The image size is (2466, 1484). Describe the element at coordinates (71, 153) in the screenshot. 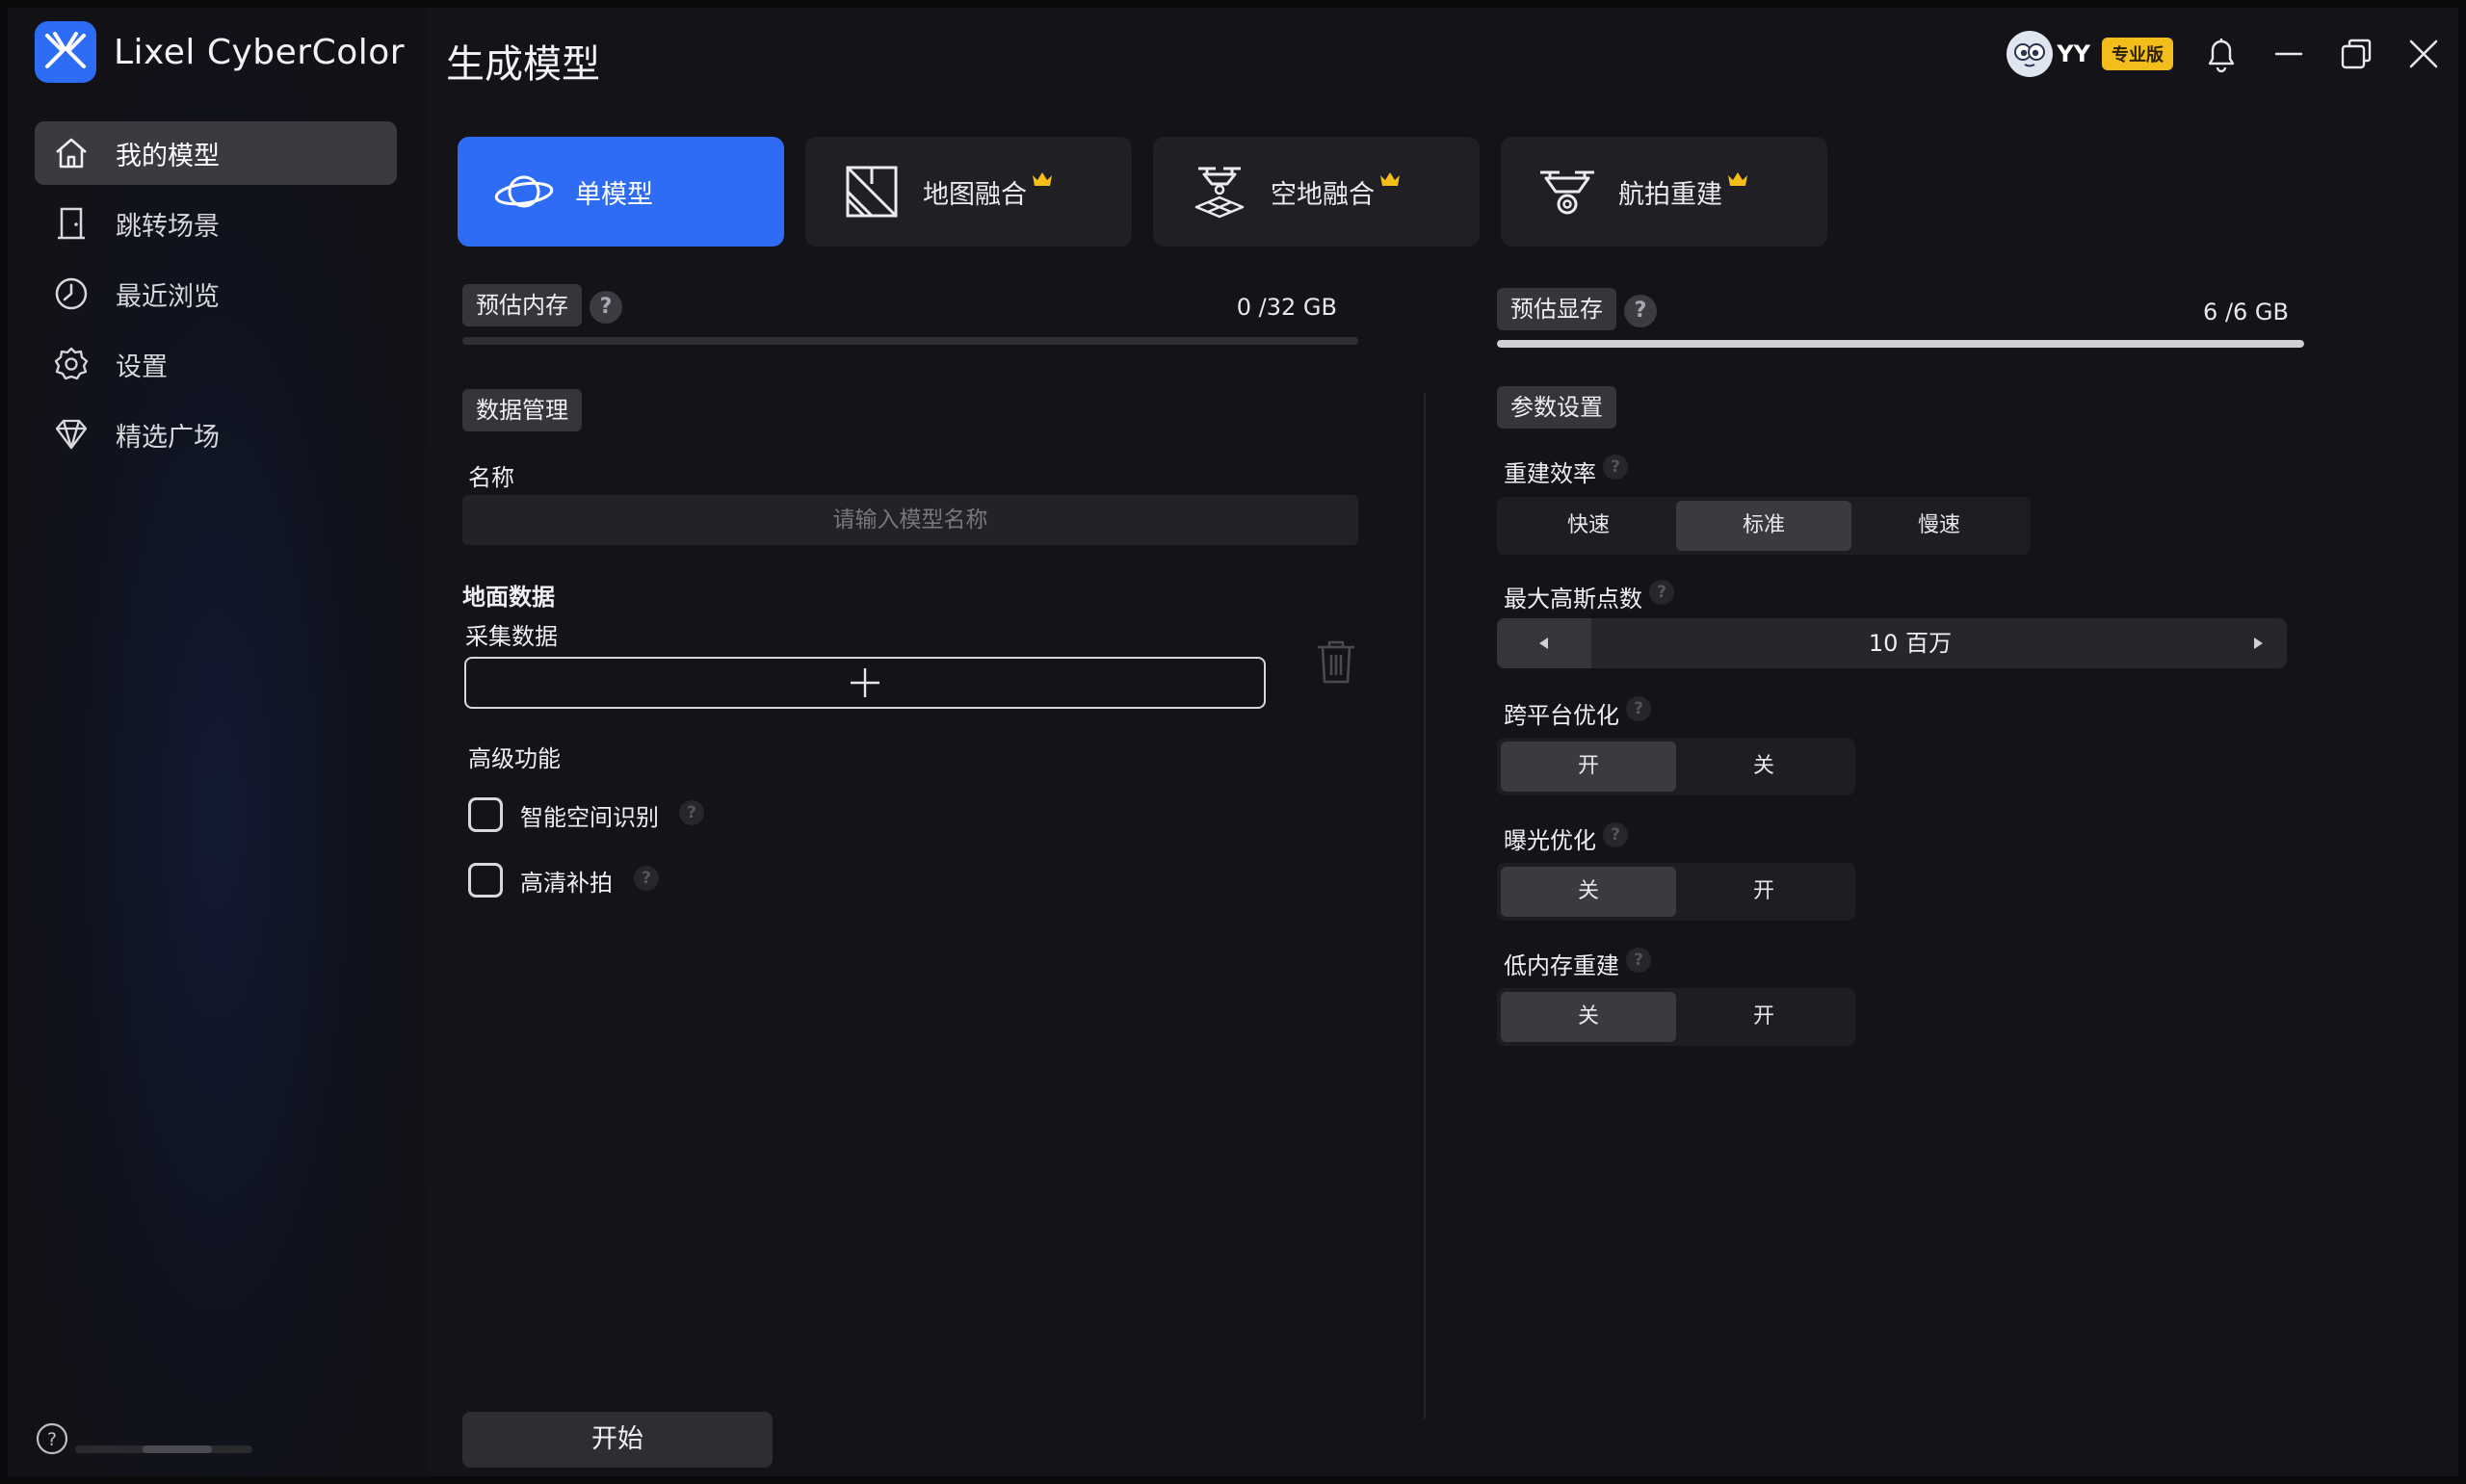

I see `home-icon` at that location.